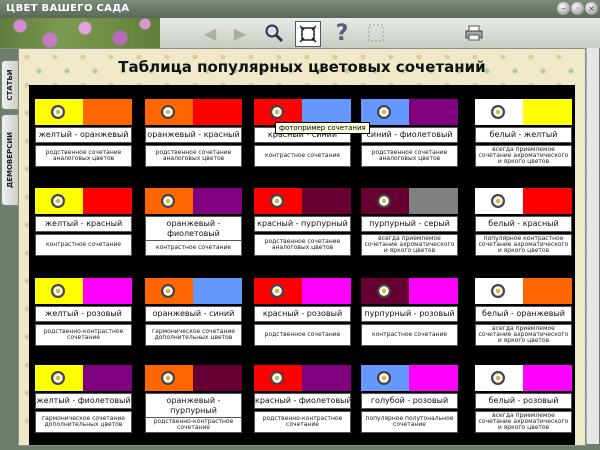  What do you see at coordinates (80, 33) in the screenshot?
I see `flower-banner-image` at bounding box center [80, 33].